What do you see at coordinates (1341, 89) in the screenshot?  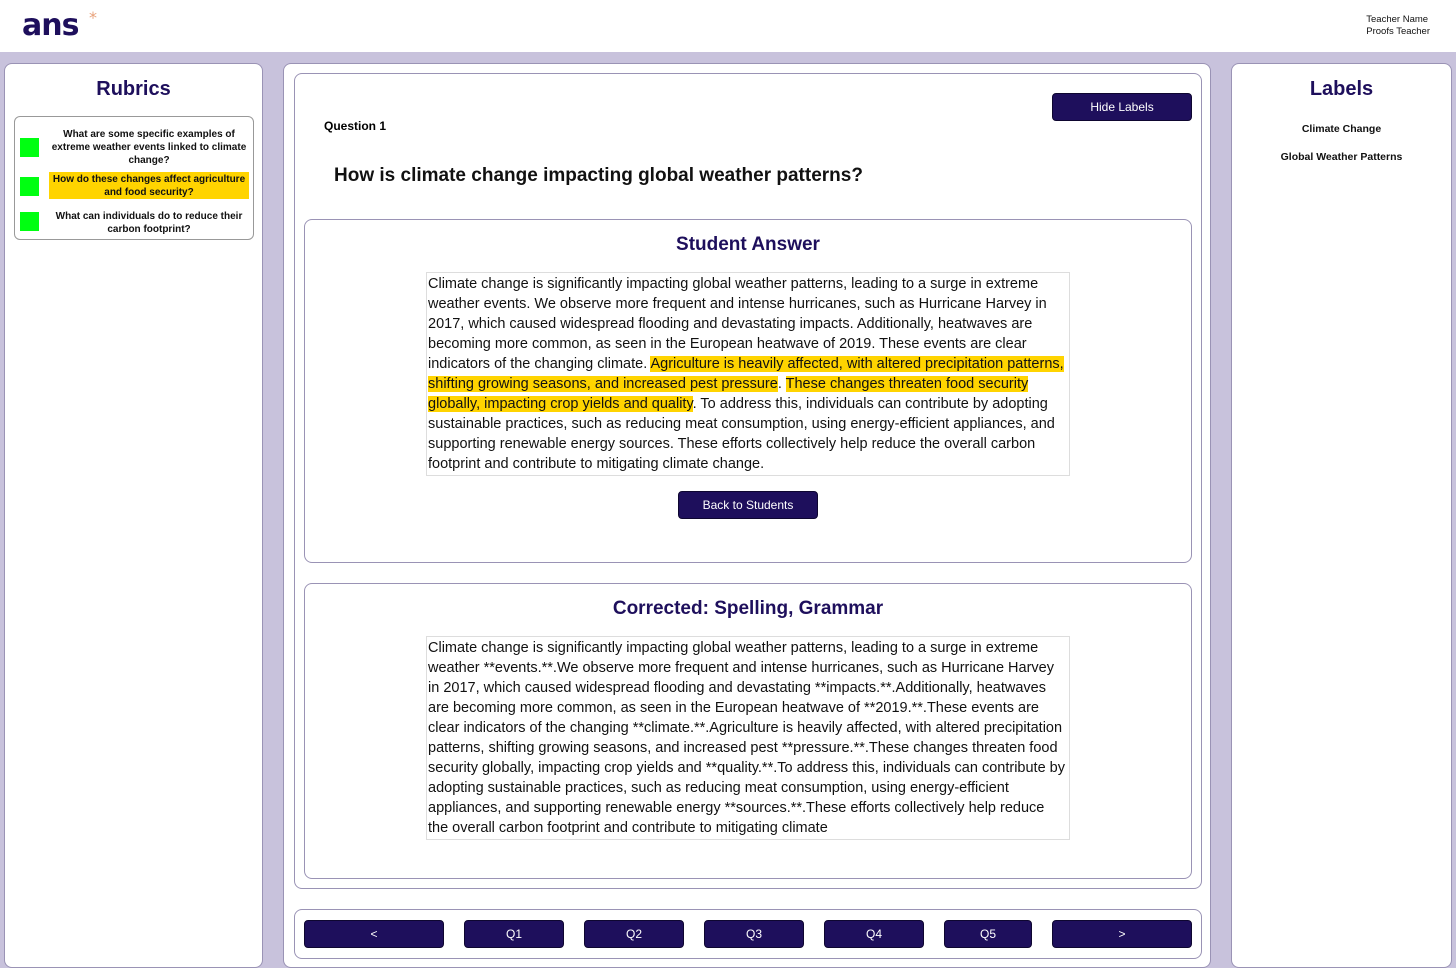 I see `labels-title: Labels` at bounding box center [1341, 89].